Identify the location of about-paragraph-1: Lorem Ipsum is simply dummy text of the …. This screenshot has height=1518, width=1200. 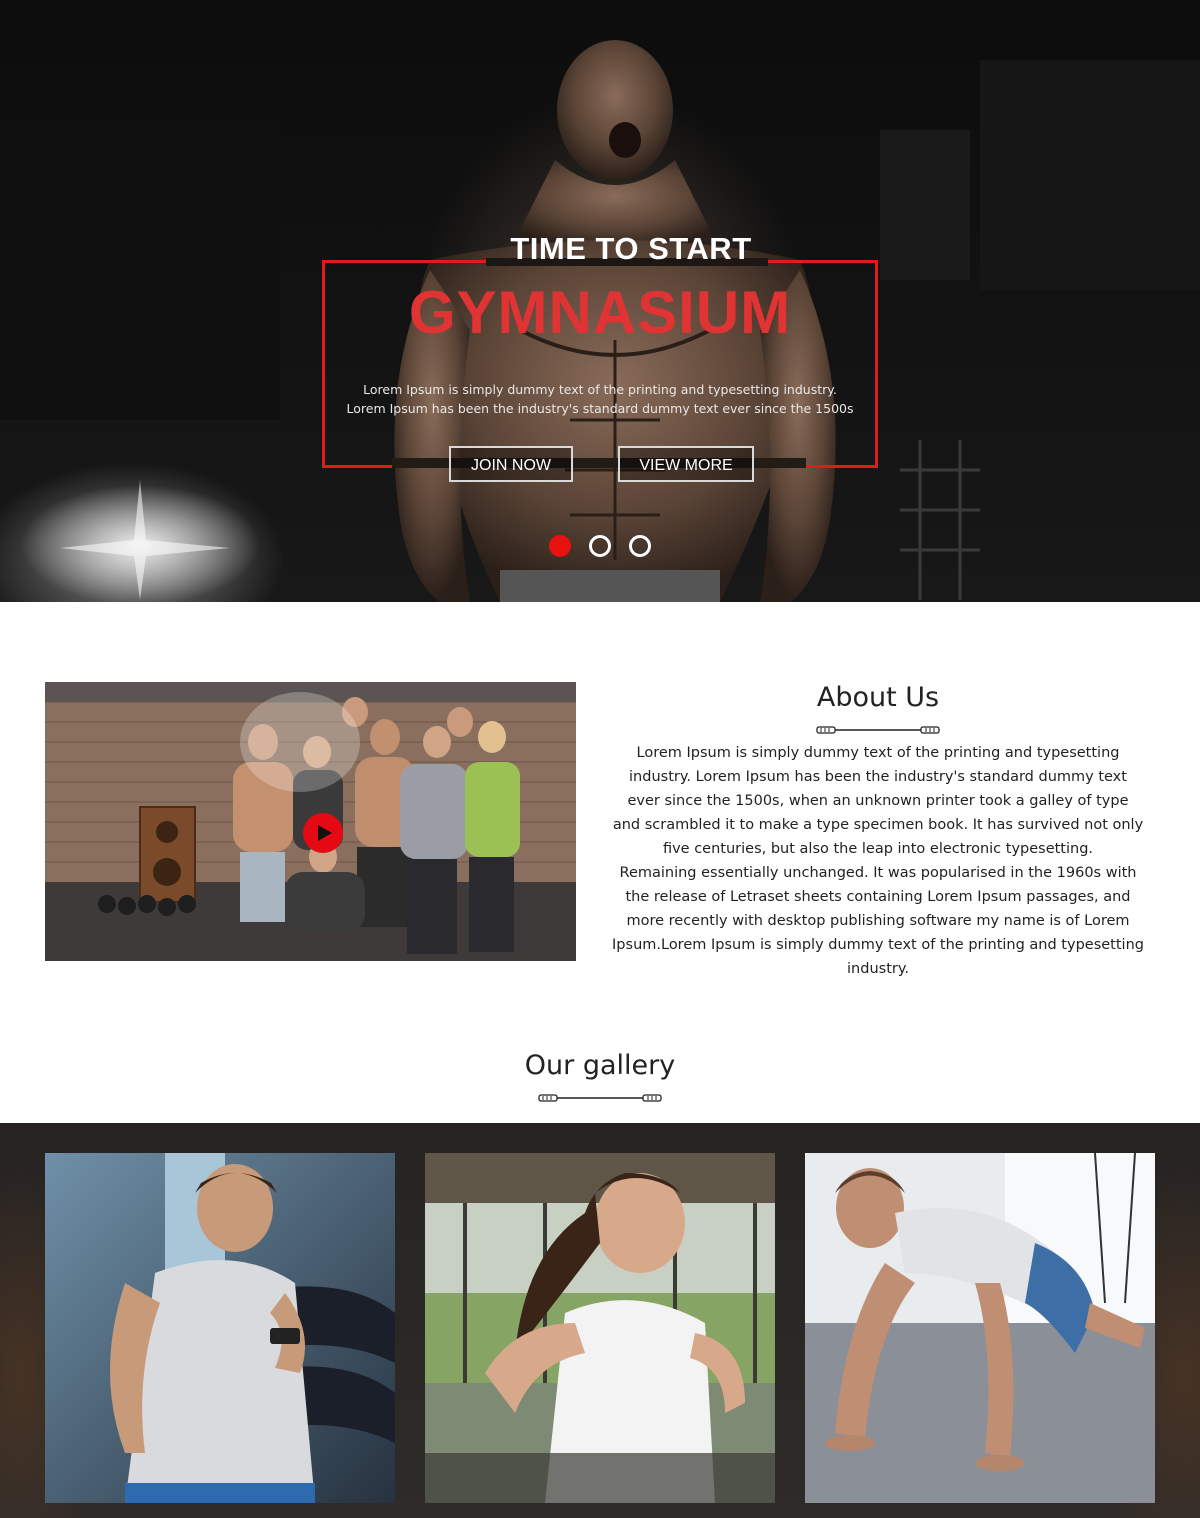
(878, 801).